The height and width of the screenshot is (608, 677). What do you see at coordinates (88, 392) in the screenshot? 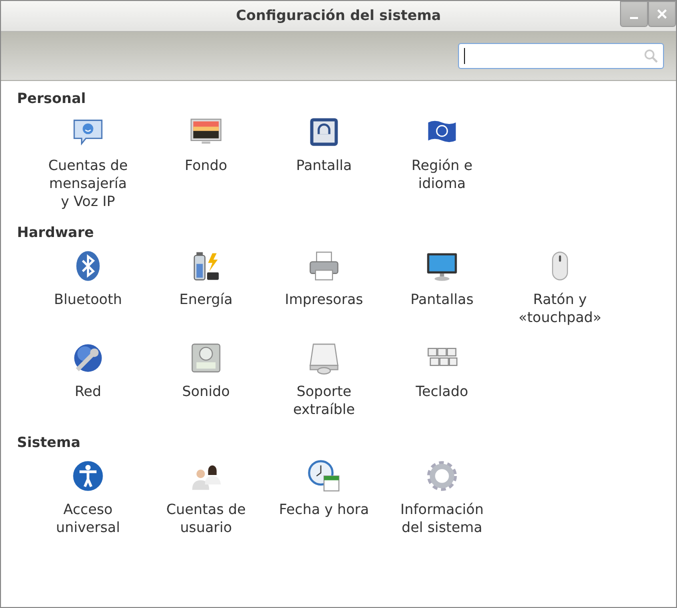
I see `settings-item-label: Red` at bounding box center [88, 392].